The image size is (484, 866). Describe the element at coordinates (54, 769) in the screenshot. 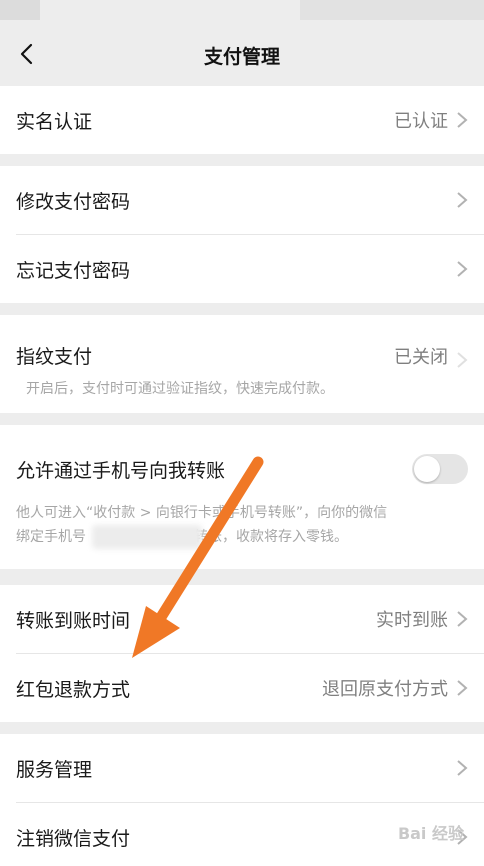

I see `service-mgmt-label: 服务管理` at that location.